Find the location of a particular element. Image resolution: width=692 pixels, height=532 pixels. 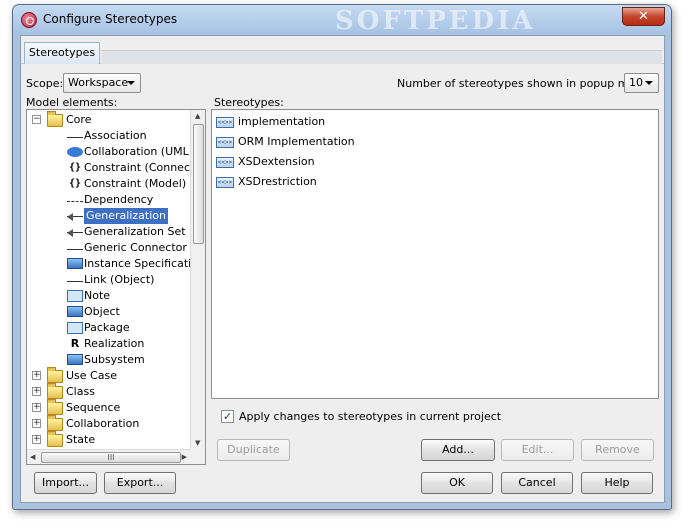

tree-item-collaboration: + Collaboration is located at coordinates (109, 423).